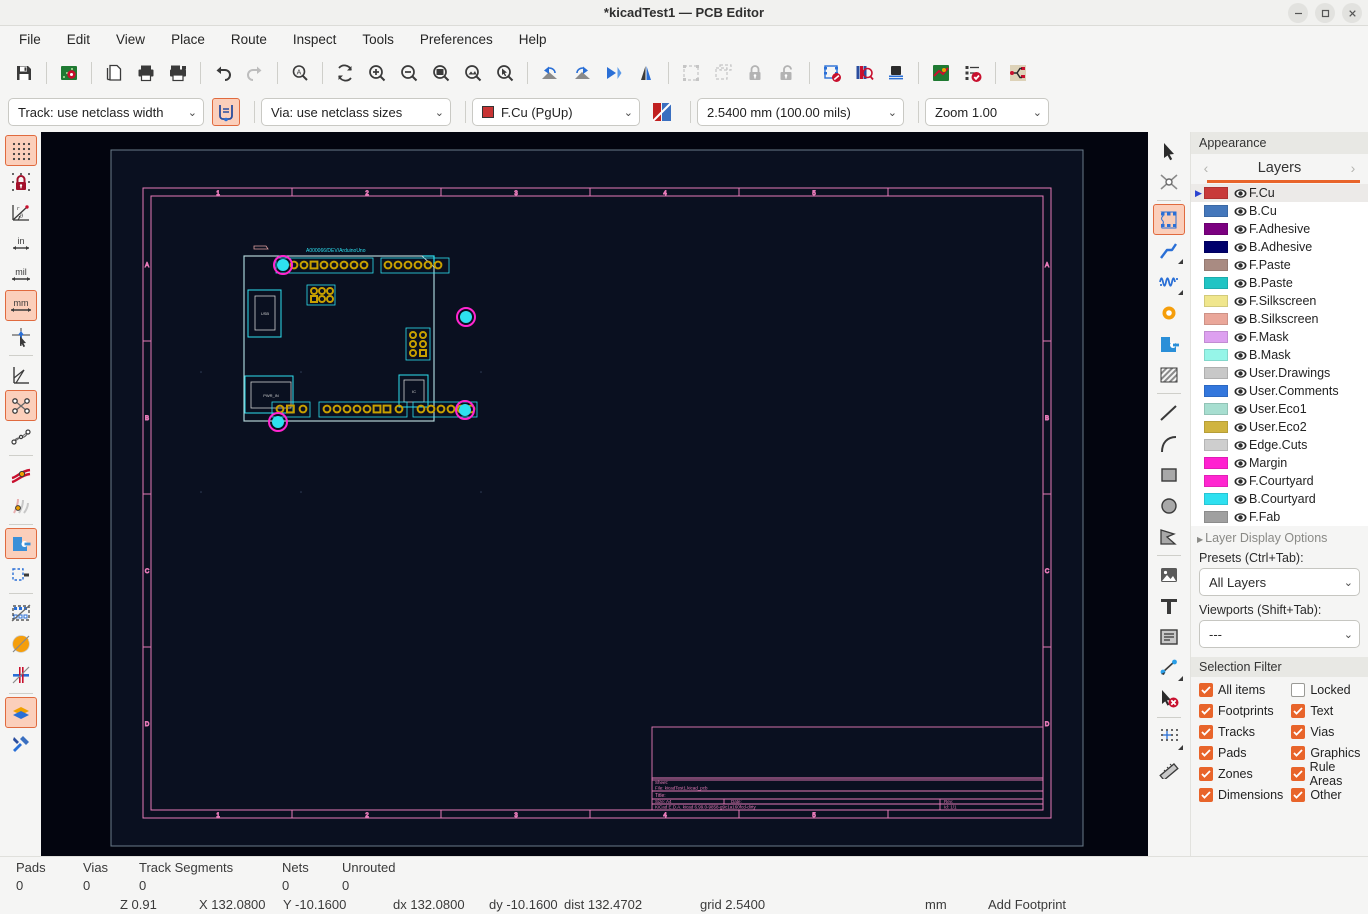  Describe the element at coordinates (255, 73) in the screenshot. I see `redo-icon` at that location.